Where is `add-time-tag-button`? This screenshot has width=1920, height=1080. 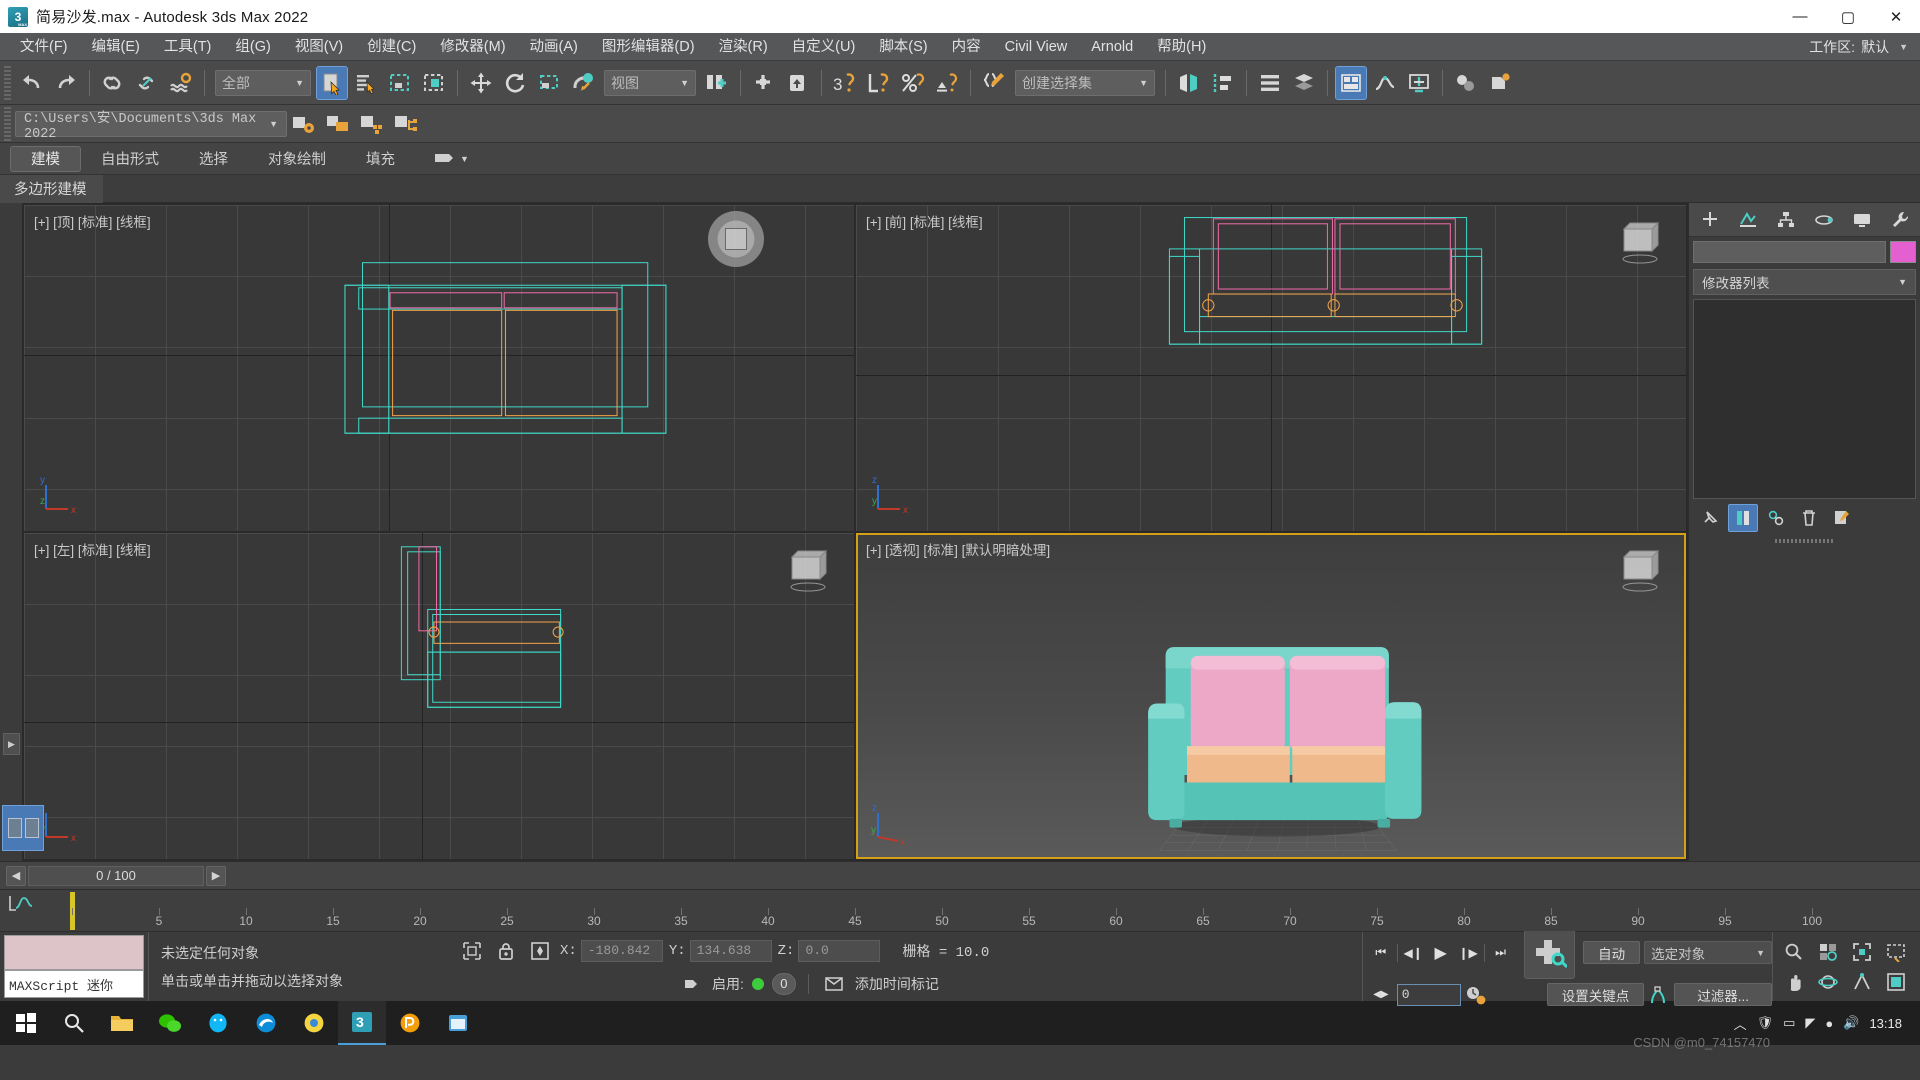 add-time-tag-button is located at coordinates (834, 984).